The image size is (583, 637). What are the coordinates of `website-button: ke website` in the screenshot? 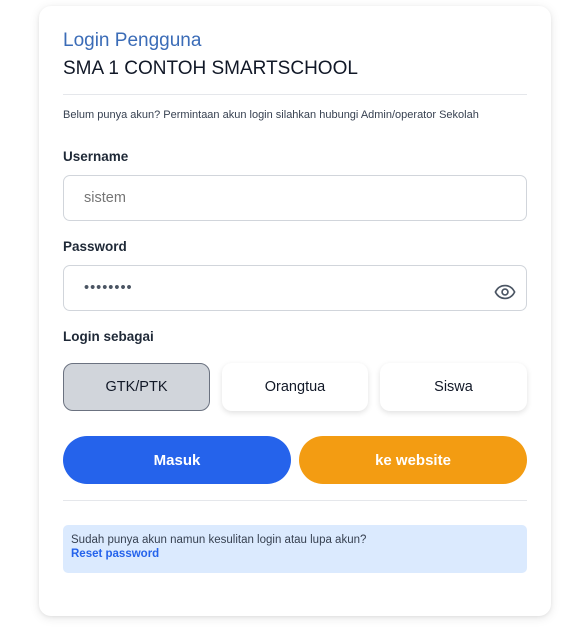 It's located at (413, 460).